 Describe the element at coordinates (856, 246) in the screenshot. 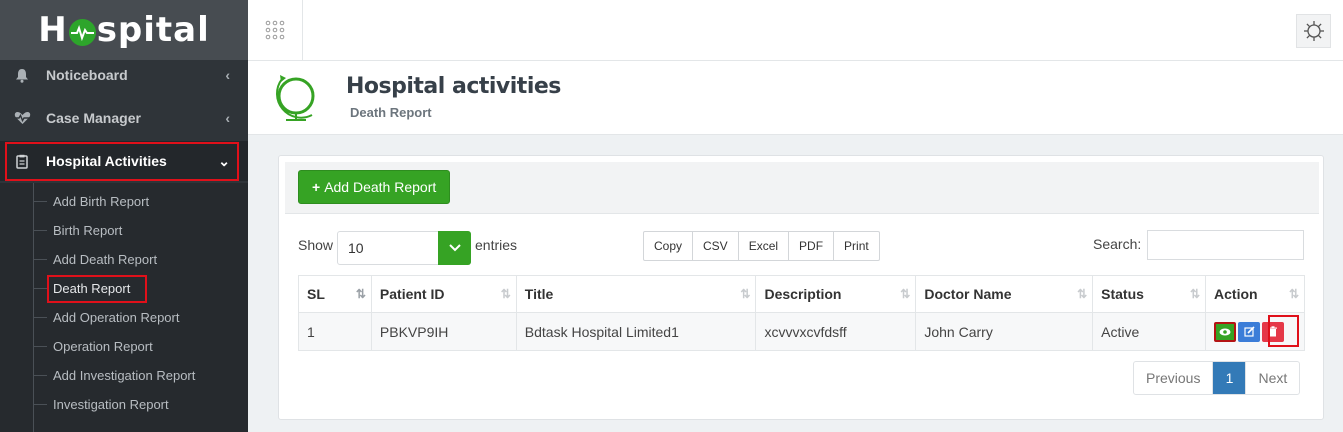

I see `print-button: Print` at that location.